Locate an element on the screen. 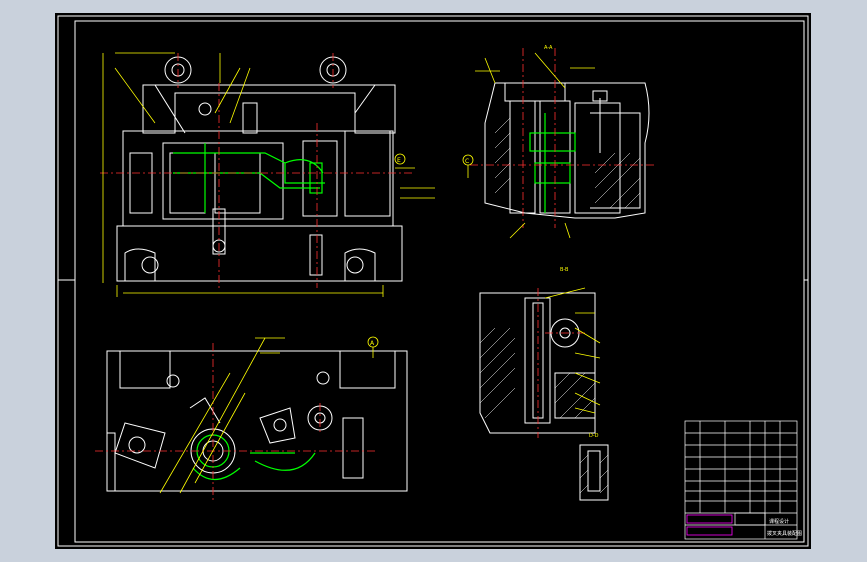 The height and width of the screenshot is (562, 867). section-b-b-label: B-B is located at coordinates (564, 270).